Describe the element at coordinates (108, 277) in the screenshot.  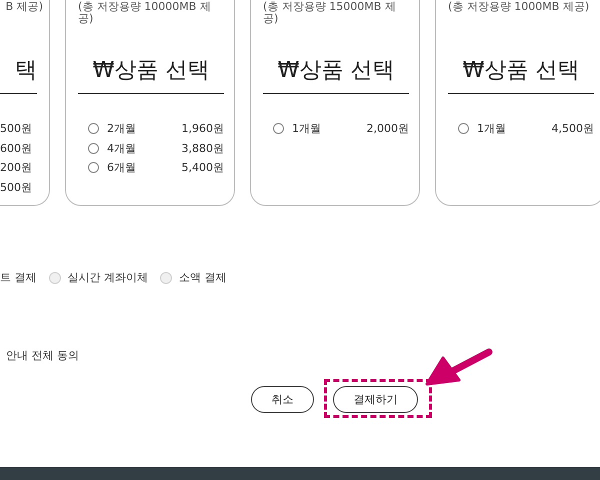
I see `payment-method-label: 실시간 계좌이체` at that location.